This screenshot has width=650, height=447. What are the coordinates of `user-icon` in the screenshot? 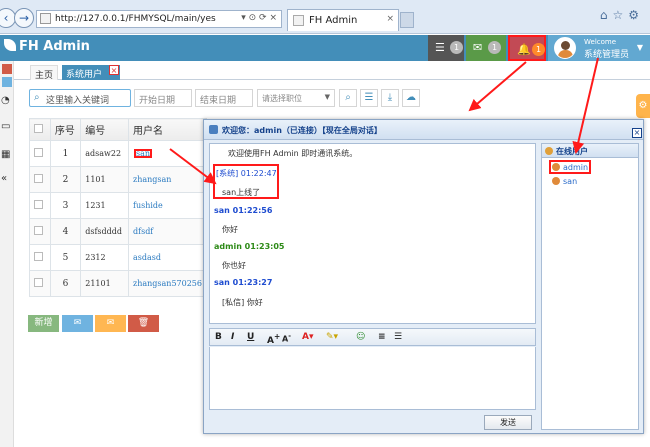 It's located at (556, 181).